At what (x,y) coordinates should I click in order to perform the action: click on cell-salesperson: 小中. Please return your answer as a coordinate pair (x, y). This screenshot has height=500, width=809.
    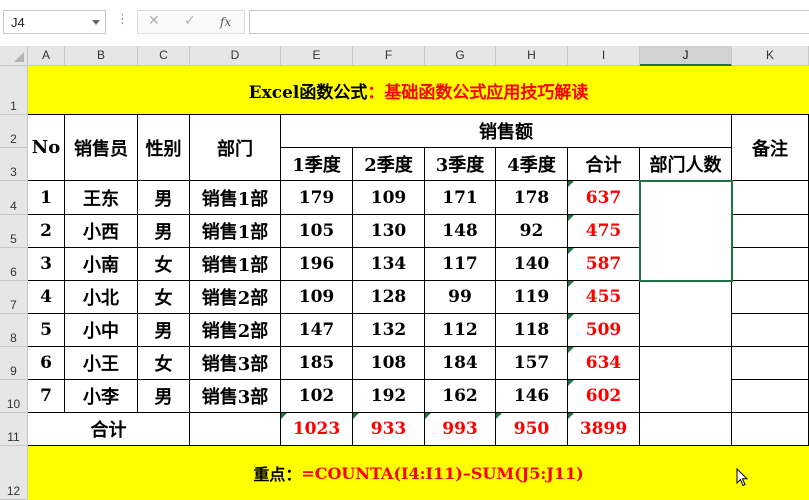
    Looking at the image, I should click on (101, 330).